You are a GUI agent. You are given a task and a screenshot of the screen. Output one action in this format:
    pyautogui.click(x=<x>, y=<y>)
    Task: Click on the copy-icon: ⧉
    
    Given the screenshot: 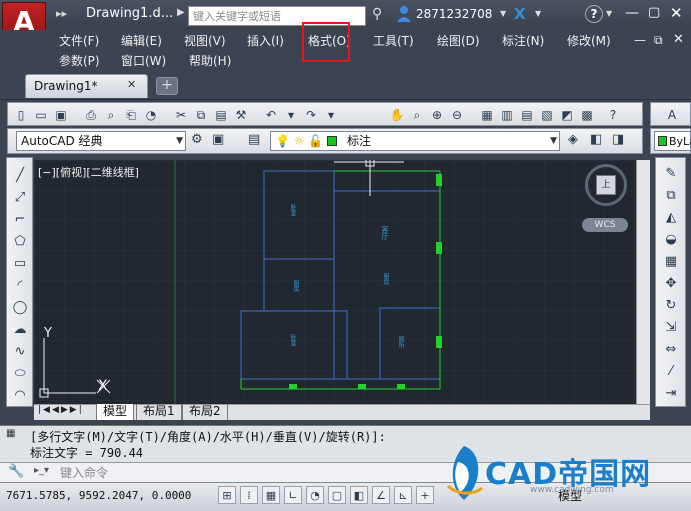 What is the action you would take?
    pyautogui.click(x=201, y=115)
    